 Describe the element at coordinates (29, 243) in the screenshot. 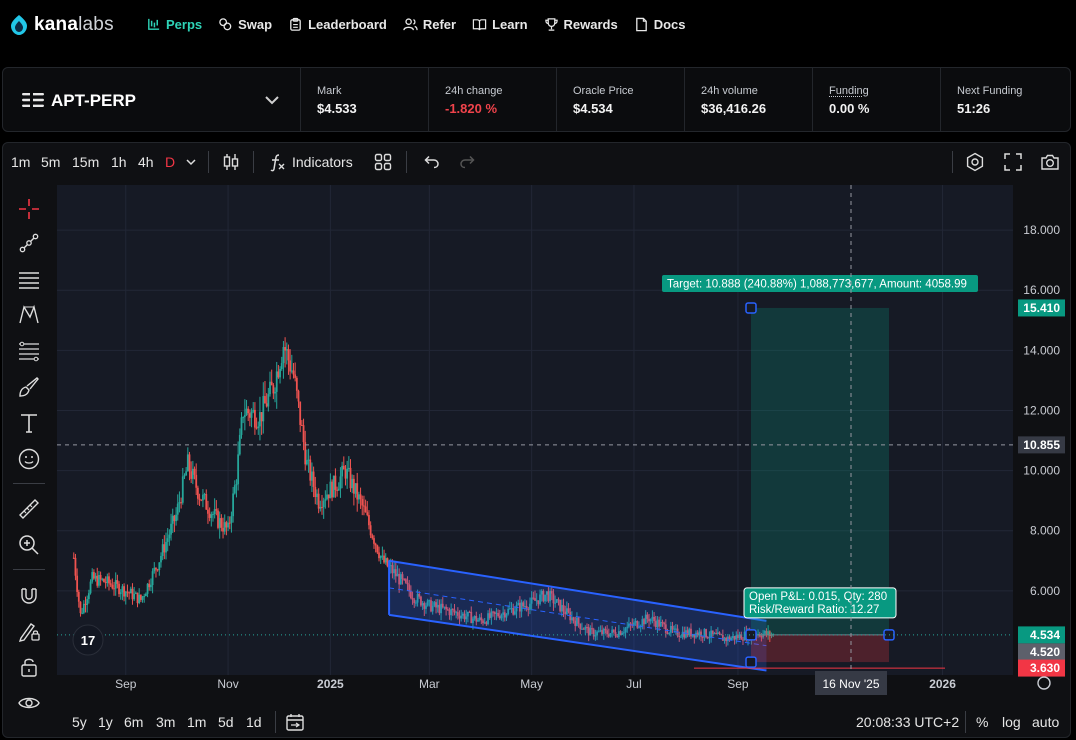

I see `trend-line-icon` at that location.